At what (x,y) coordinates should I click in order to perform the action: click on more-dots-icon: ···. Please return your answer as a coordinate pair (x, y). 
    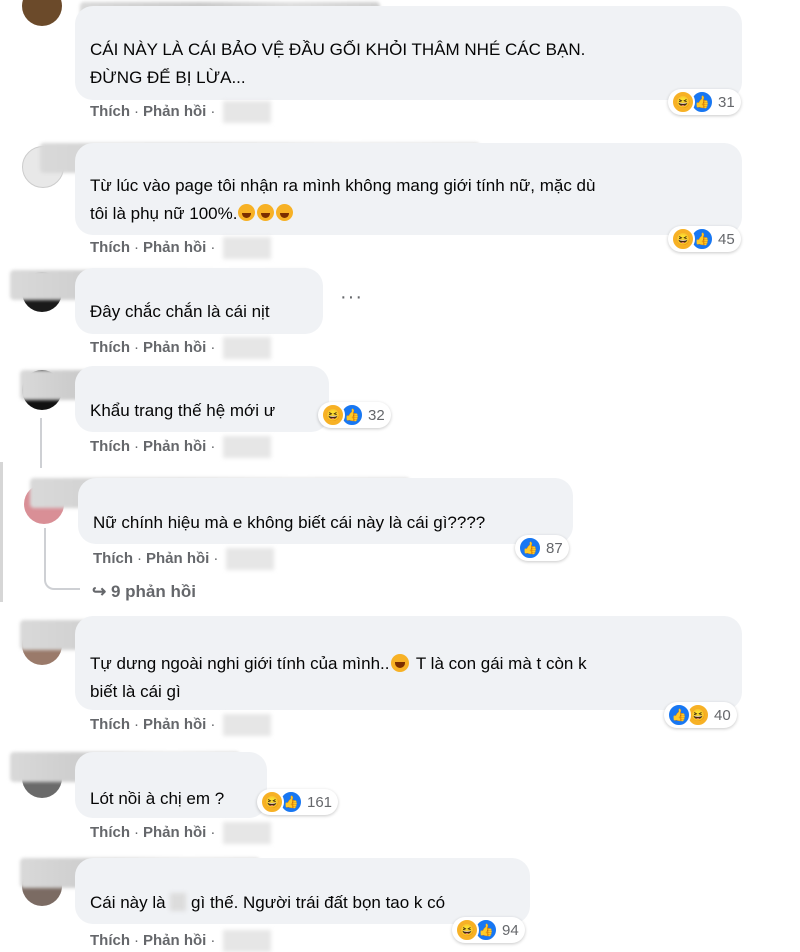
    Looking at the image, I should click on (351, 297).